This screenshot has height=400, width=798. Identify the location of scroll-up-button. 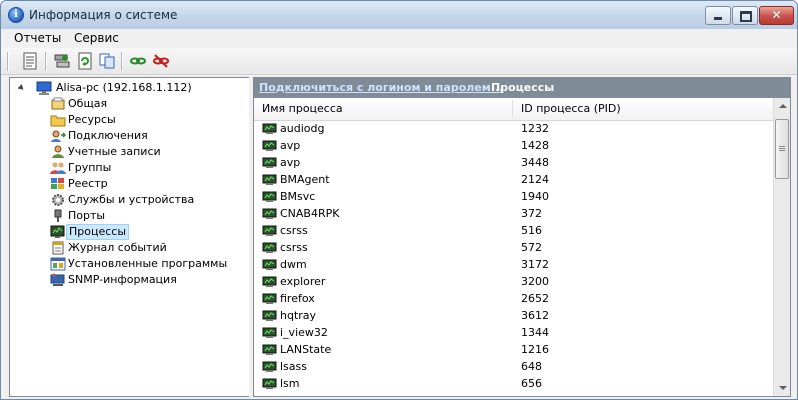
(782, 106).